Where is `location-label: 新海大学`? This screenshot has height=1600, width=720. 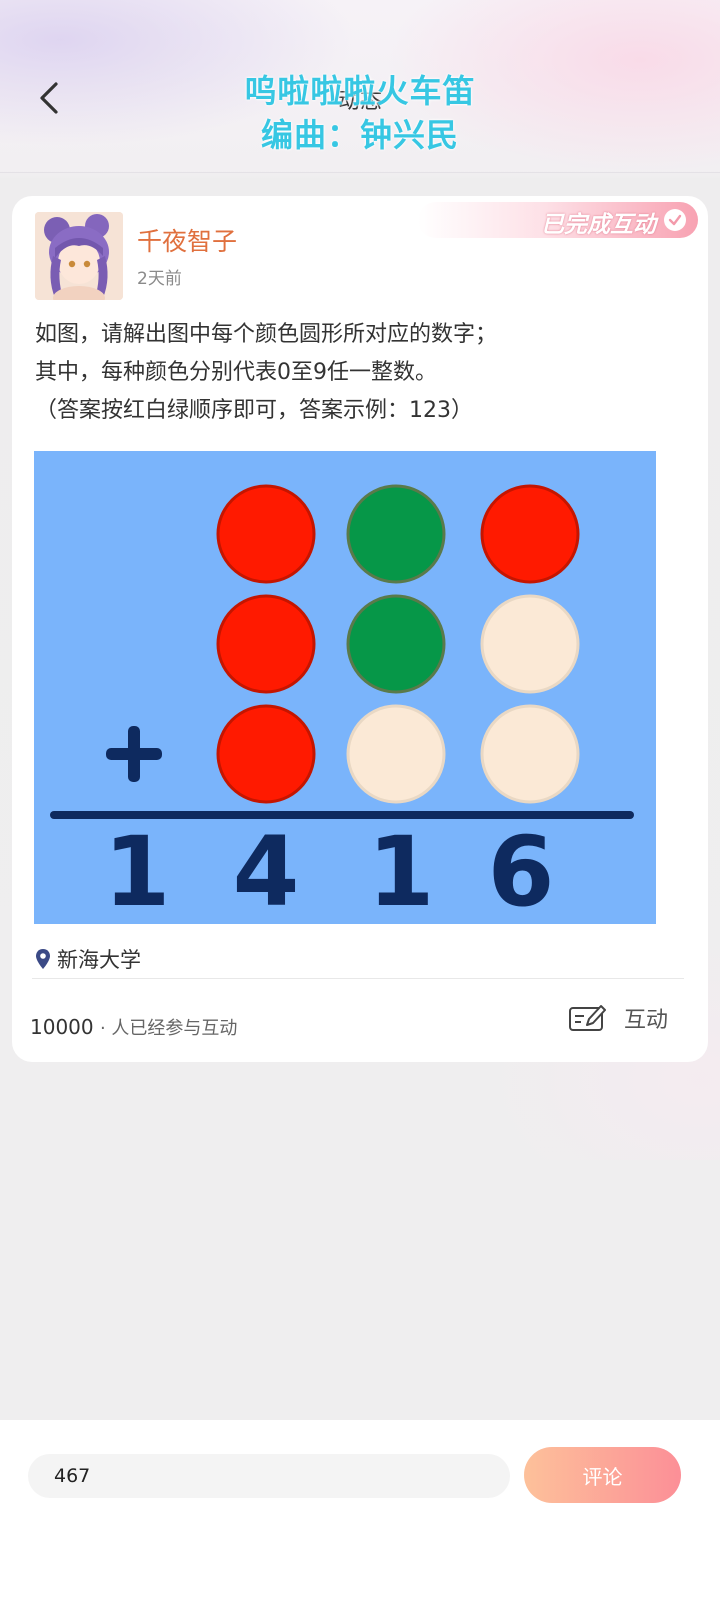 location-label: 新海大学 is located at coordinates (99, 960).